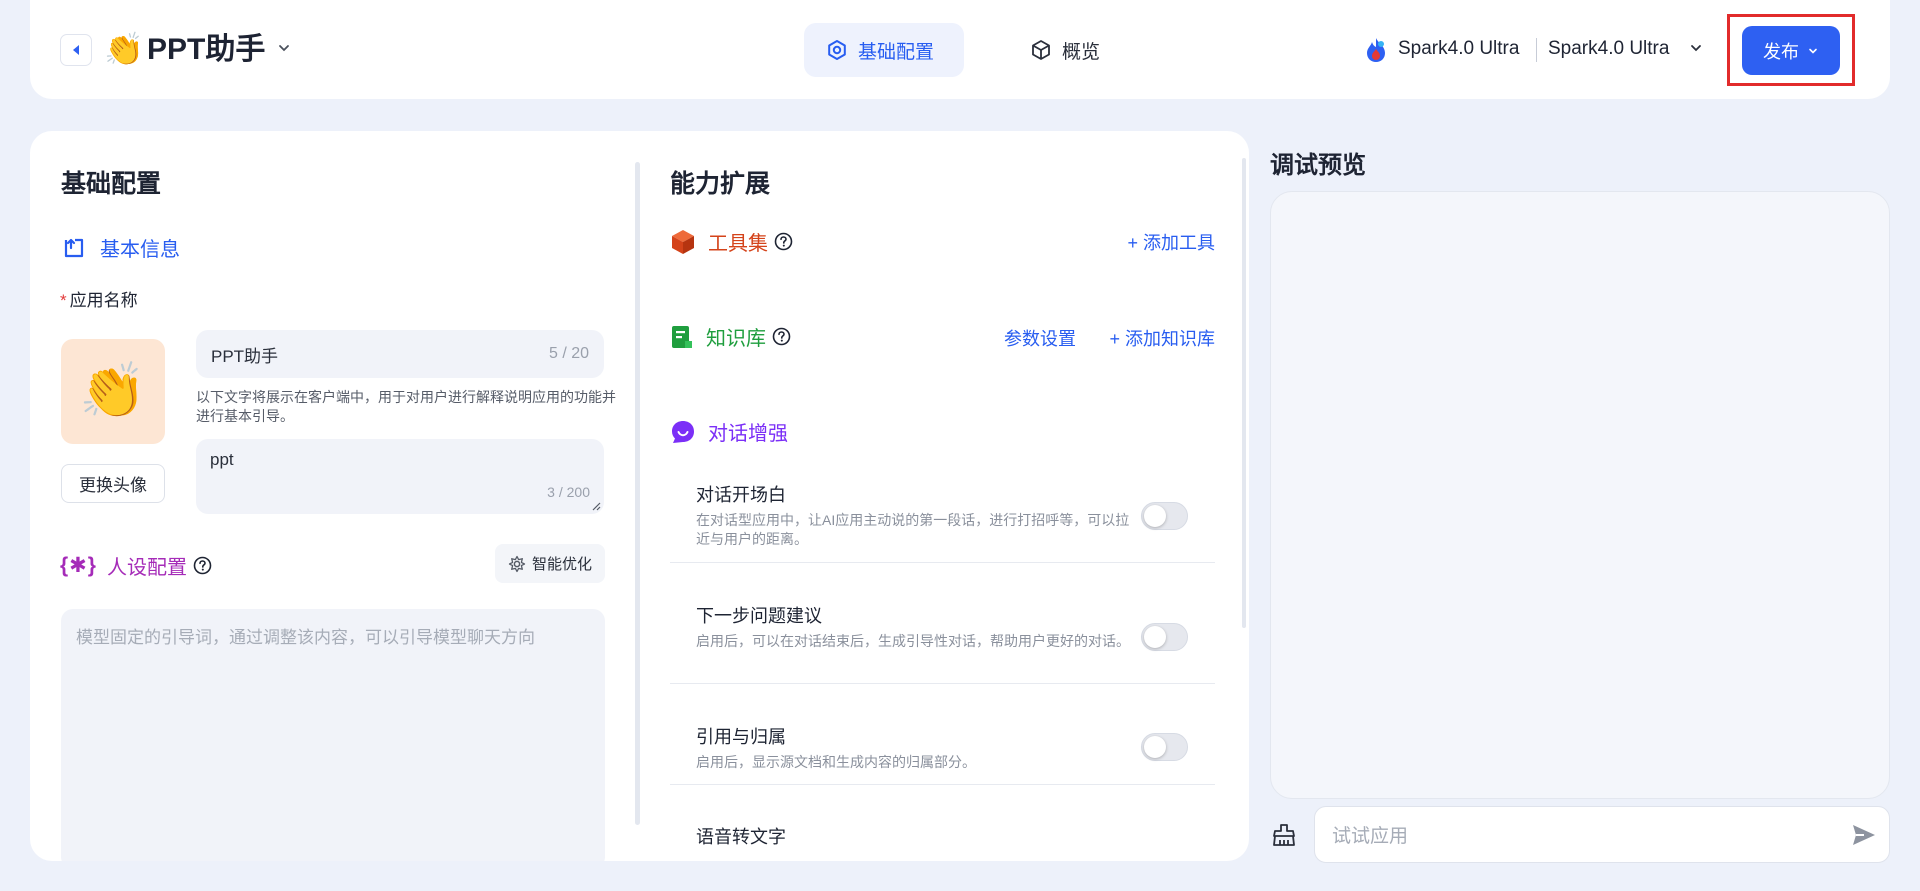  I want to click on feature-description: 在对话型应用中，让AI应用主动说的第一段话，进行打招呼等，可以拉近与用户的距离。, so click(913, 529).